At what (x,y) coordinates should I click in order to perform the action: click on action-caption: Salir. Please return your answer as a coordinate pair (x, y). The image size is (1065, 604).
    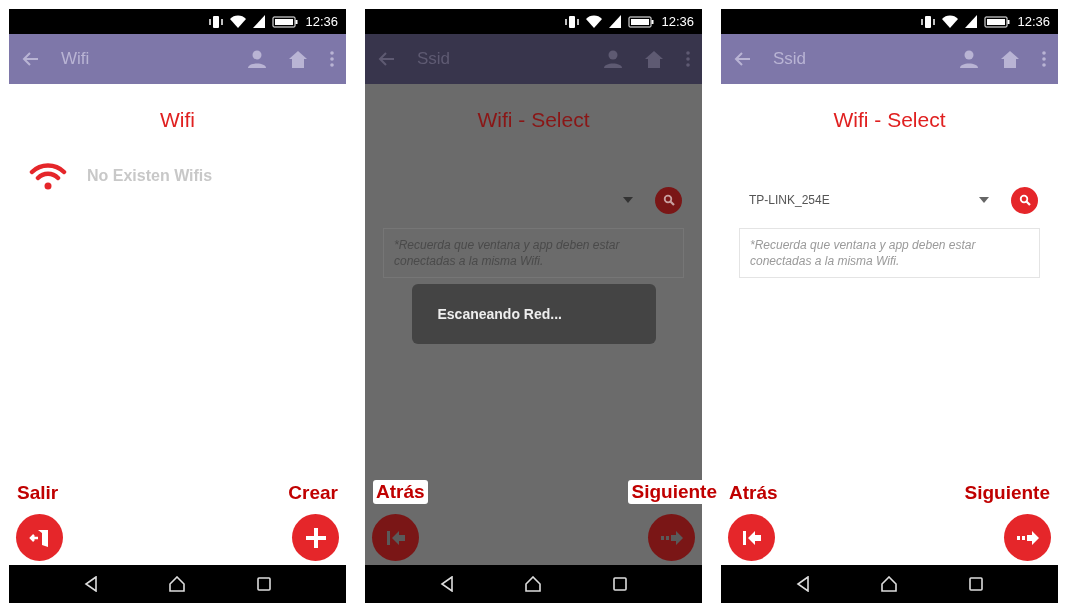
    Looking at the image, I should click on (38, 493).